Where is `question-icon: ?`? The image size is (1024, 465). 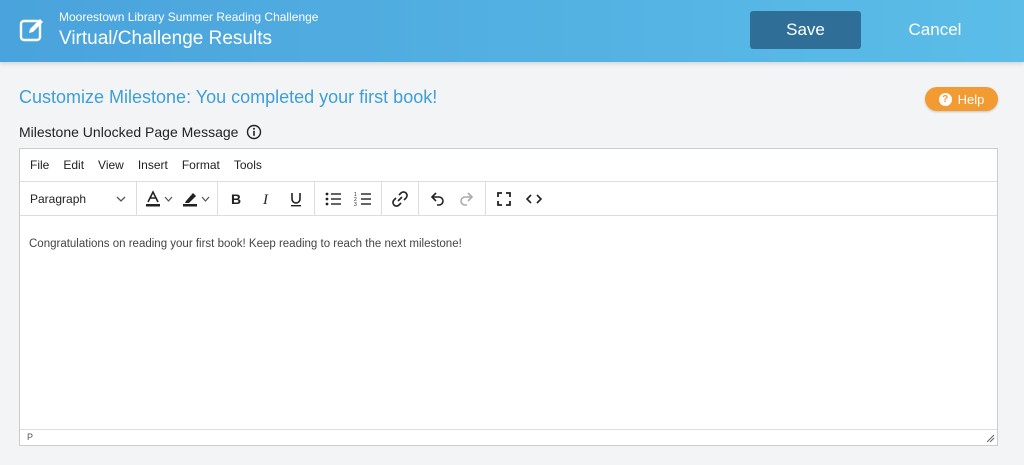 question-icon: ? is located at coordinates (945, 99).